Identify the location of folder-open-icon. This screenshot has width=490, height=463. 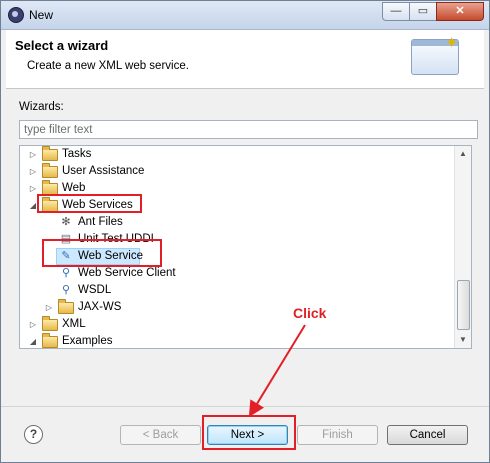
(50, 340).